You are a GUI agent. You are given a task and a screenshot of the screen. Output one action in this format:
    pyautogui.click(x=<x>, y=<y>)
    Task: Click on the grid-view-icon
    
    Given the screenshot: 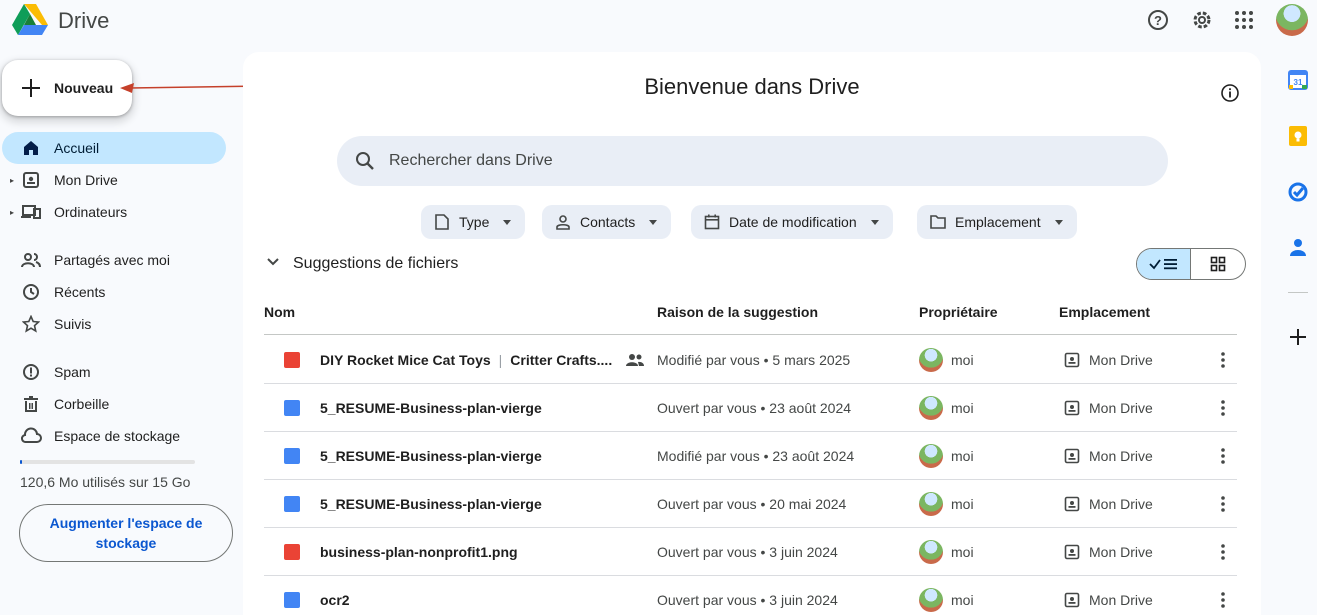 What is the action you would take?
    pyautogui.click(x=1218, y=264)
    